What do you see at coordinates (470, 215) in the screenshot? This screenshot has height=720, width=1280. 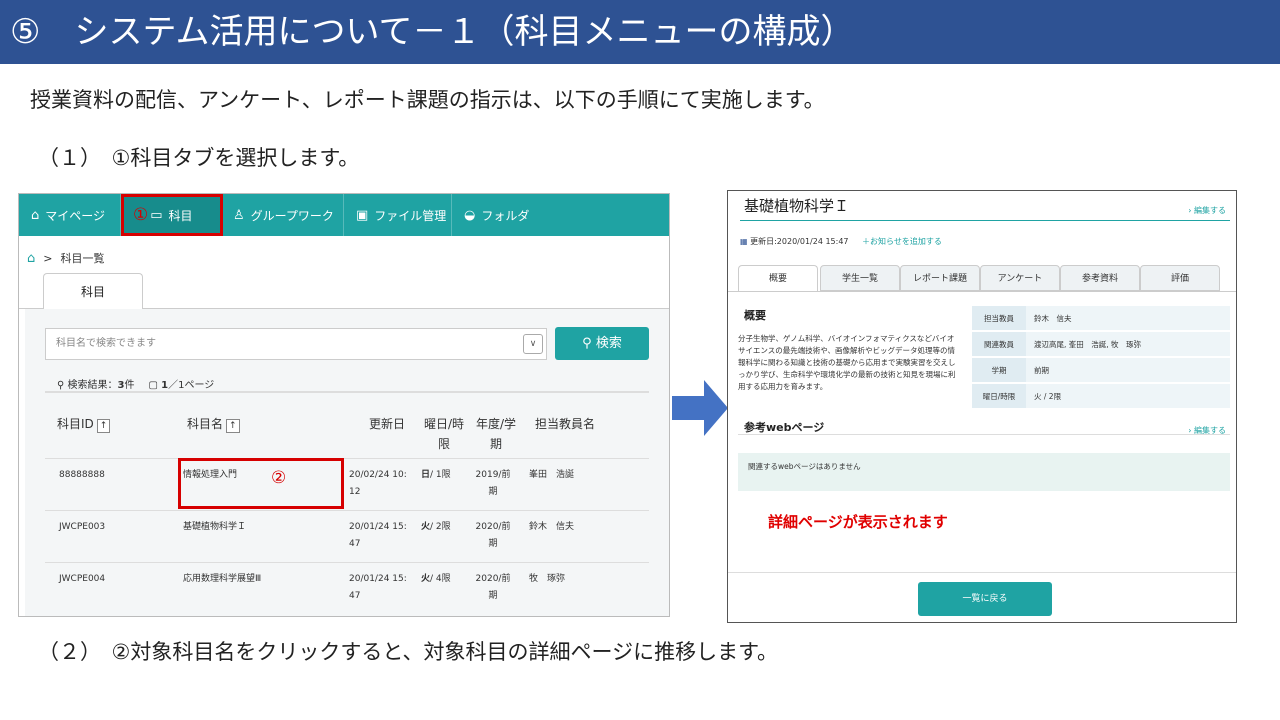 I see `folder-icon: ◒` at bounding box center [470, 215].